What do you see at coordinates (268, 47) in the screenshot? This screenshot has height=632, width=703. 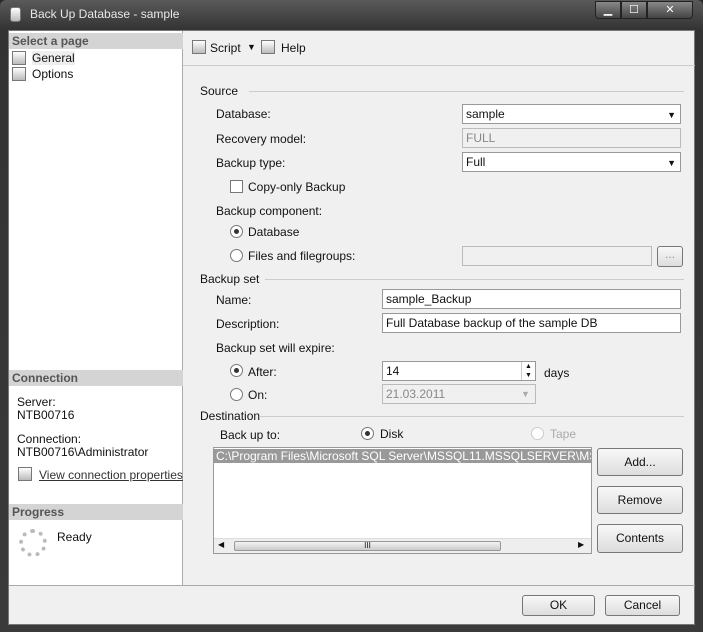 I see `help-icon` at bounding box center [268, 47].